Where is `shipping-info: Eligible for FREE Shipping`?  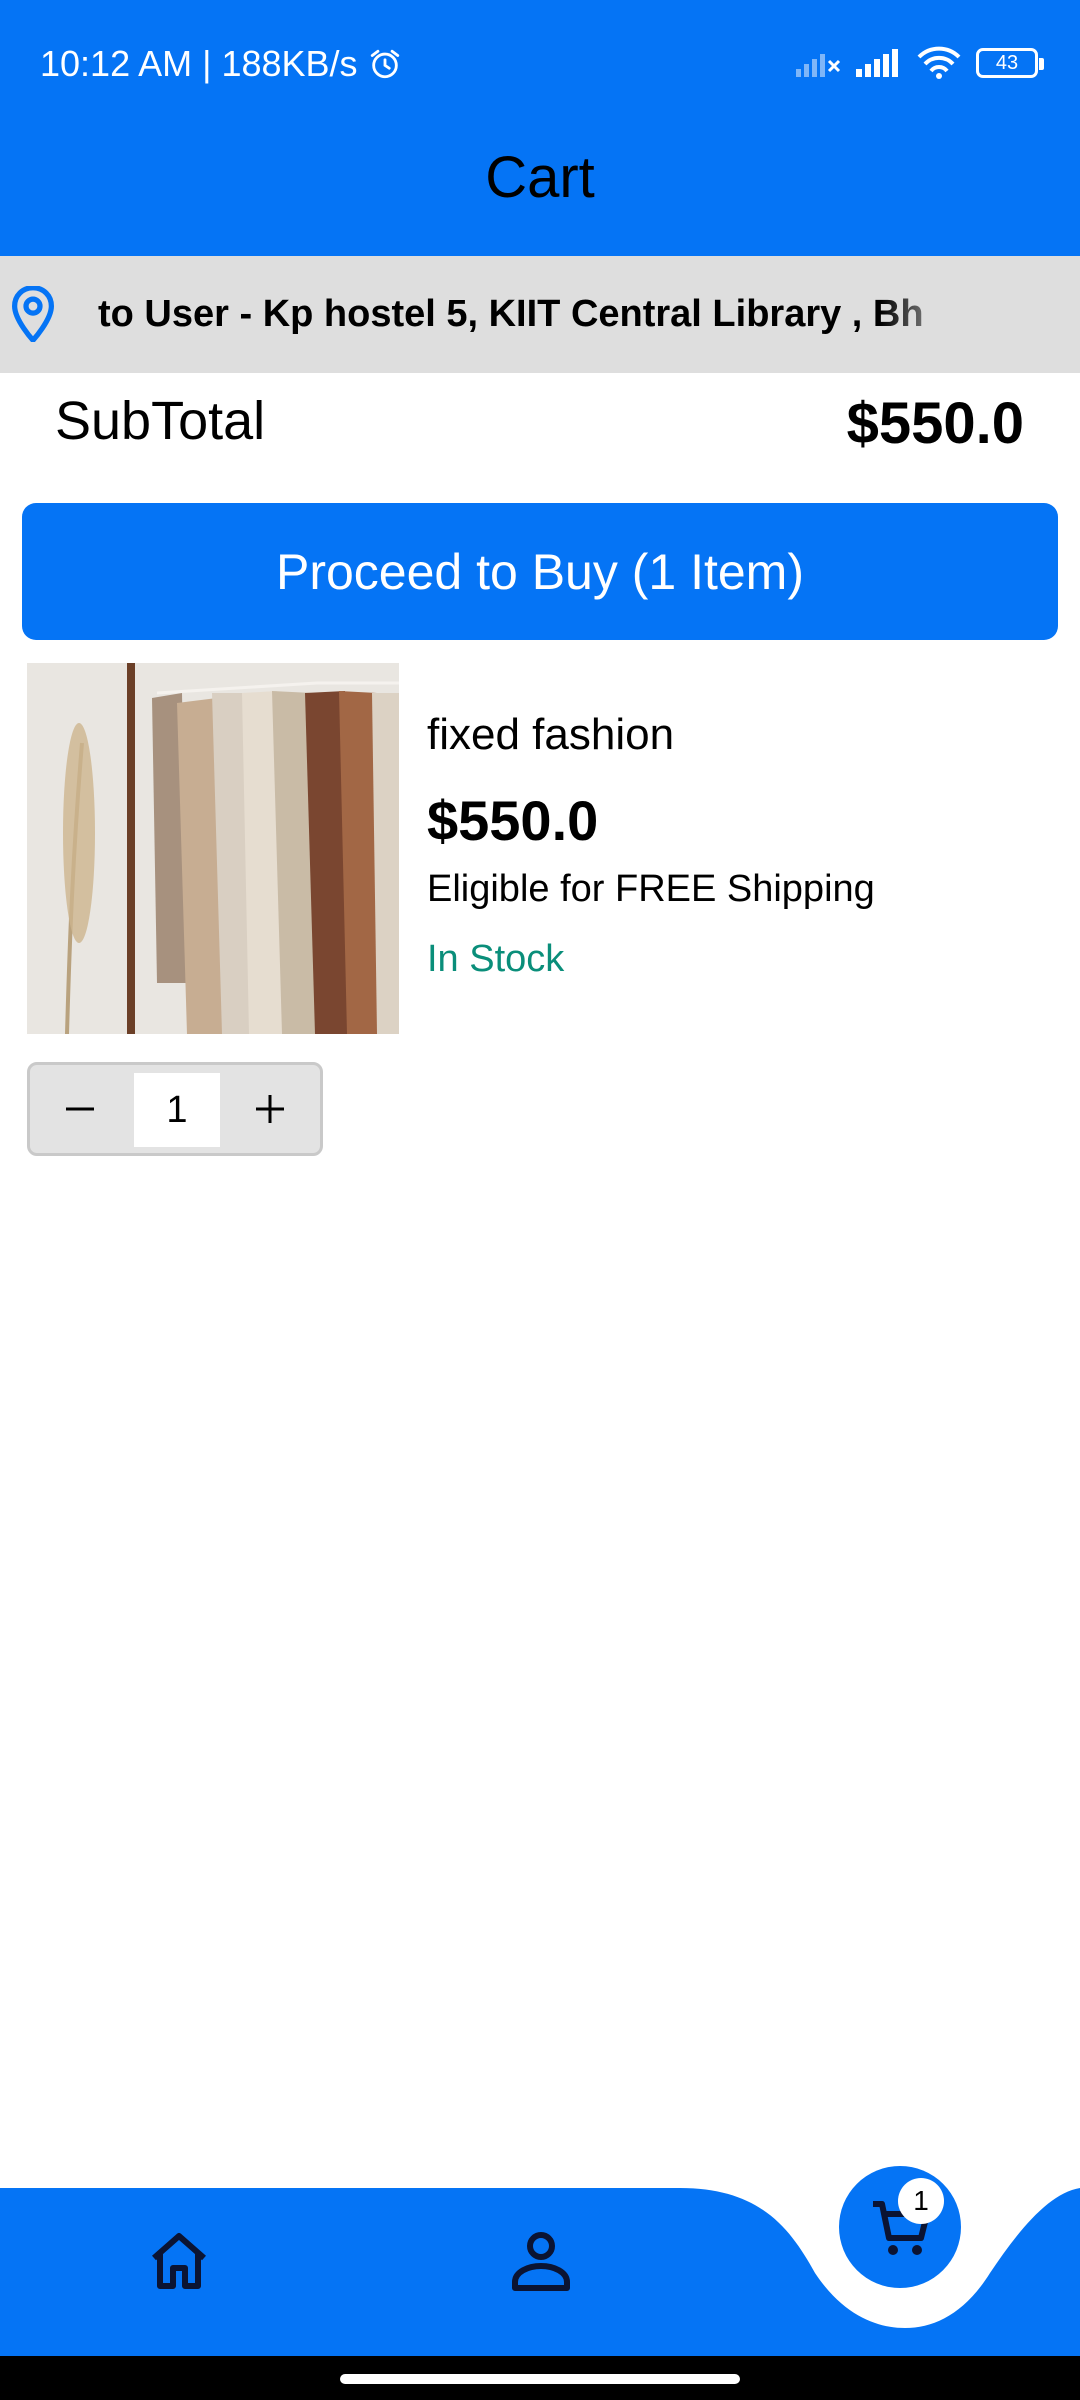
shipping-info: Eligible for FREE Shipping is located at coordinates (651, 889).